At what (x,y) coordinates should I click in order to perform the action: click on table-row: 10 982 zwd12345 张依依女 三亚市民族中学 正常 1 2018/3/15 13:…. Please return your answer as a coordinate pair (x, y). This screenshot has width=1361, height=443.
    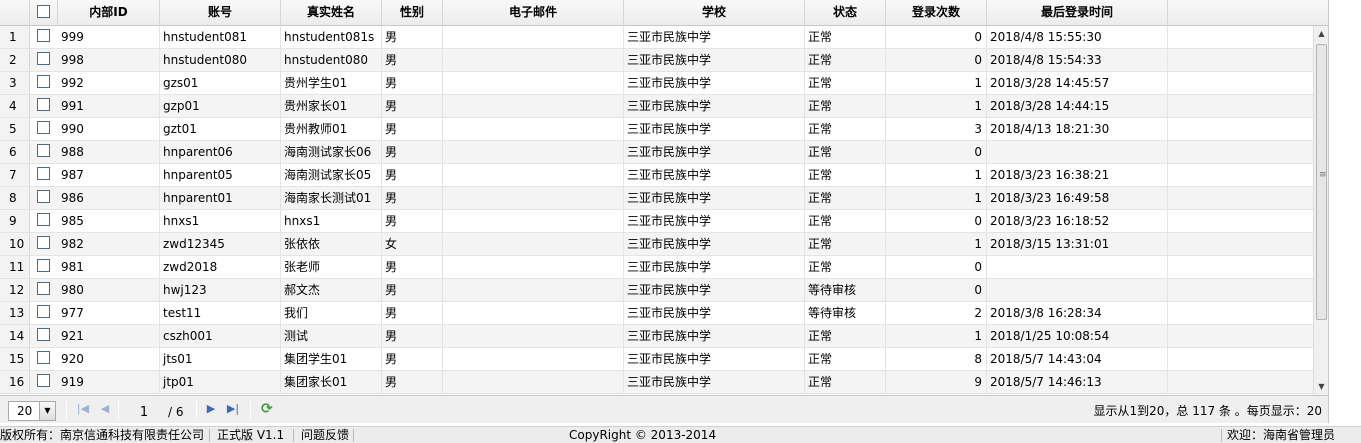
    Looking at the image, I should click on (656, 244).